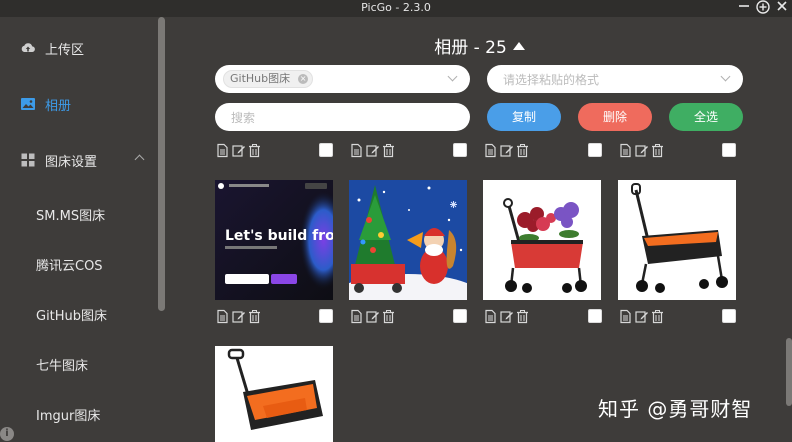 This screenshot has width=792, height=442. Describe the element at coordinates (243, 118) in the screenshot. I see `search-placeholder: 搜索` at that location.